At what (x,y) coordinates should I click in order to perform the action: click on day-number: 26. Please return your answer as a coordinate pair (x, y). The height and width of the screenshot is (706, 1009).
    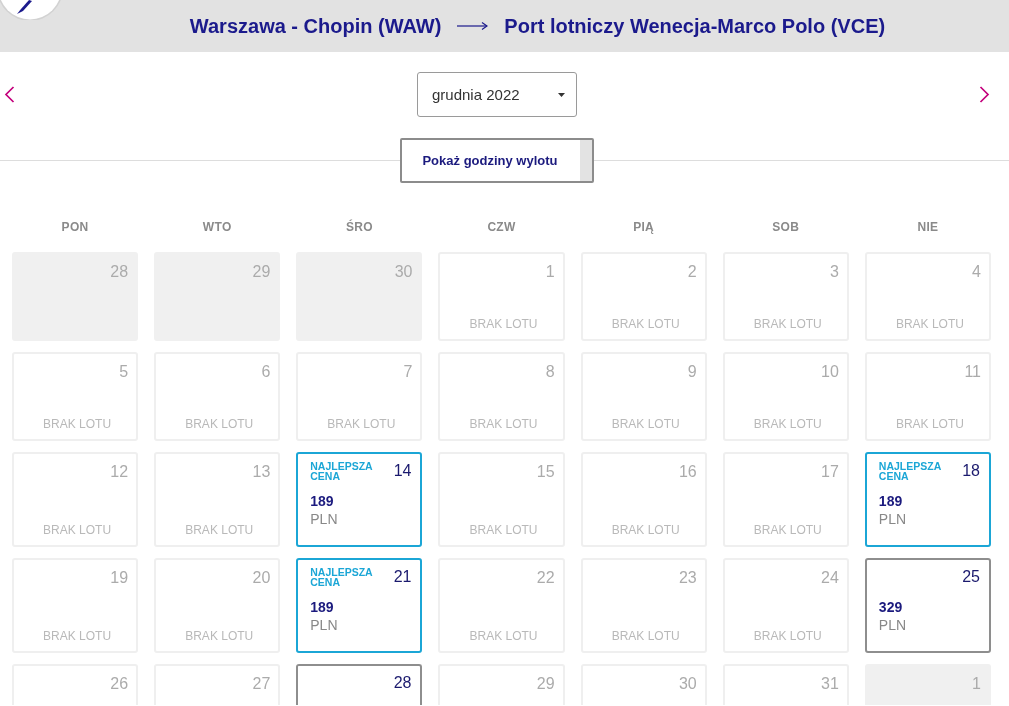
    Looking at the image, I should click on (119, 684).